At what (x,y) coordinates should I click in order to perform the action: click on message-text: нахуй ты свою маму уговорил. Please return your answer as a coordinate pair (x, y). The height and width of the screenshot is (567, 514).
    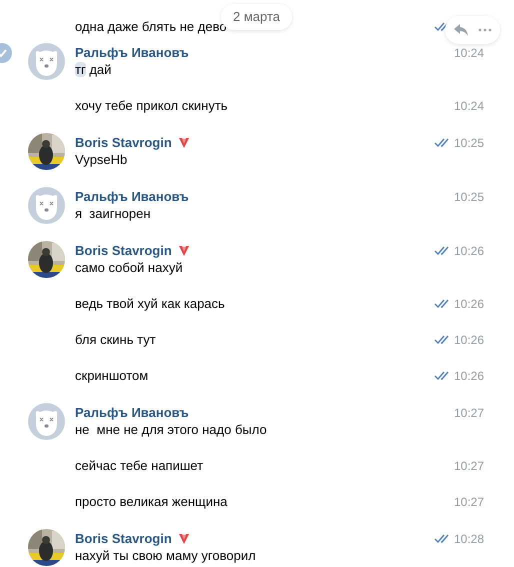
    Looking at the image, I should click on (165, 556).